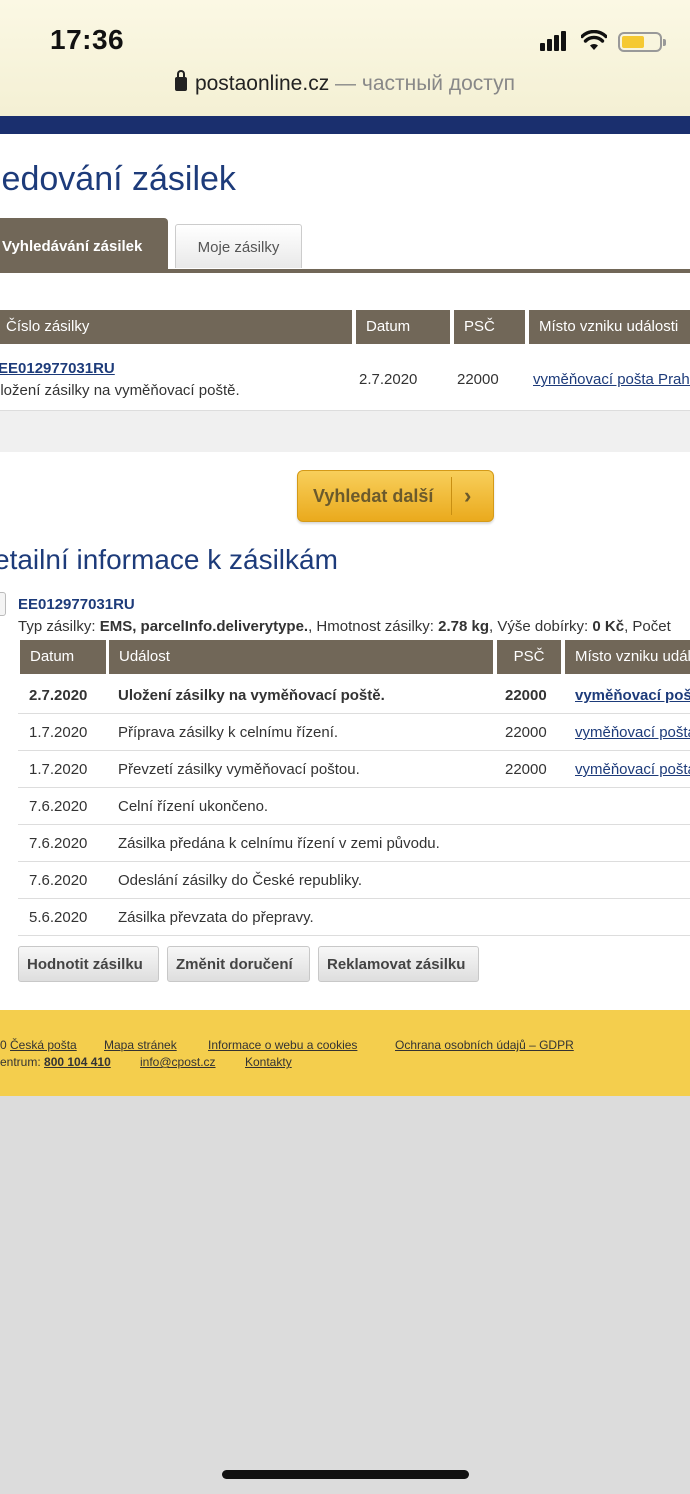 This screenshot has width=690, height=1494. What do you see at coordinates (468, 495) in the screenshot?
I see `chevron-right-icon: ›` at bounding box center [468, 495].